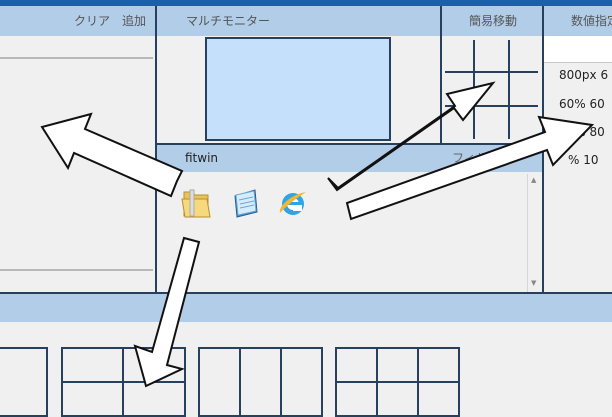 The width and height of the screenshot is (612, 417). What do you see at coordinates (167, 312) in the screenshot?
I see `arrow-down-icon` at bounding box center [167, 312].